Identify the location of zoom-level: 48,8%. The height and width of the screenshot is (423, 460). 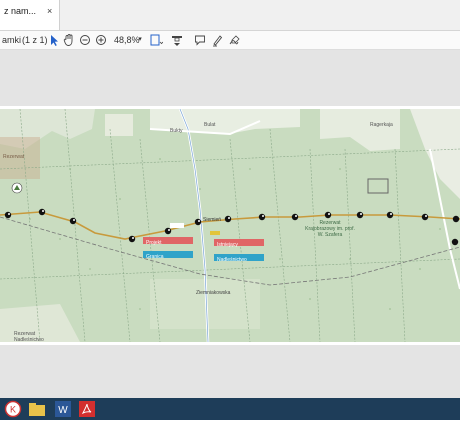
(127, 40).